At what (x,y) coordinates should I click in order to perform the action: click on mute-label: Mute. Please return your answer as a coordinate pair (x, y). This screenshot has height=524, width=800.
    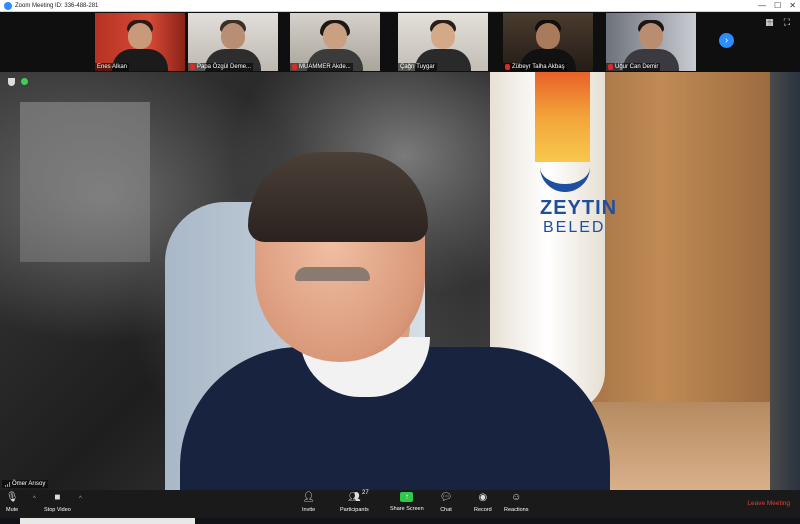
    Looking at the image, I should click on (12, 510).